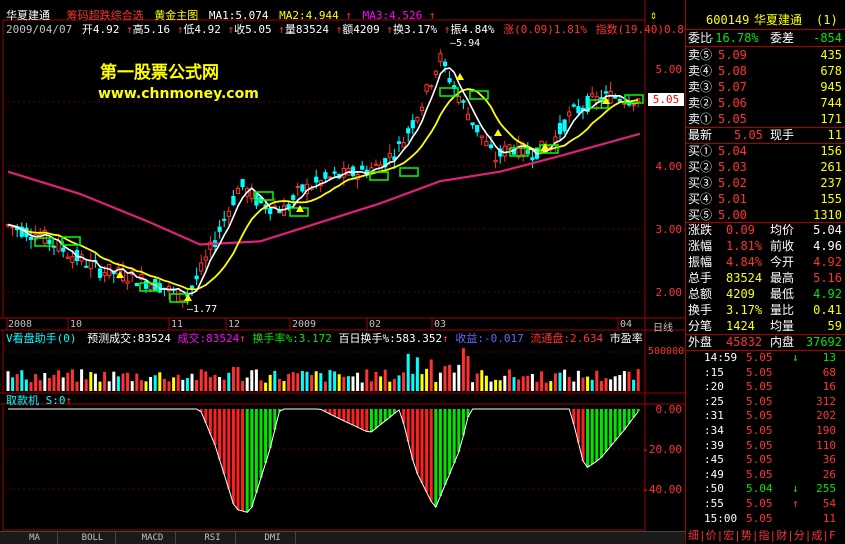 This screenshot has width=845, height=544. Describe the element at coordinates (714, 372) in the screenshot. I see `tick-time: :15` at that location.